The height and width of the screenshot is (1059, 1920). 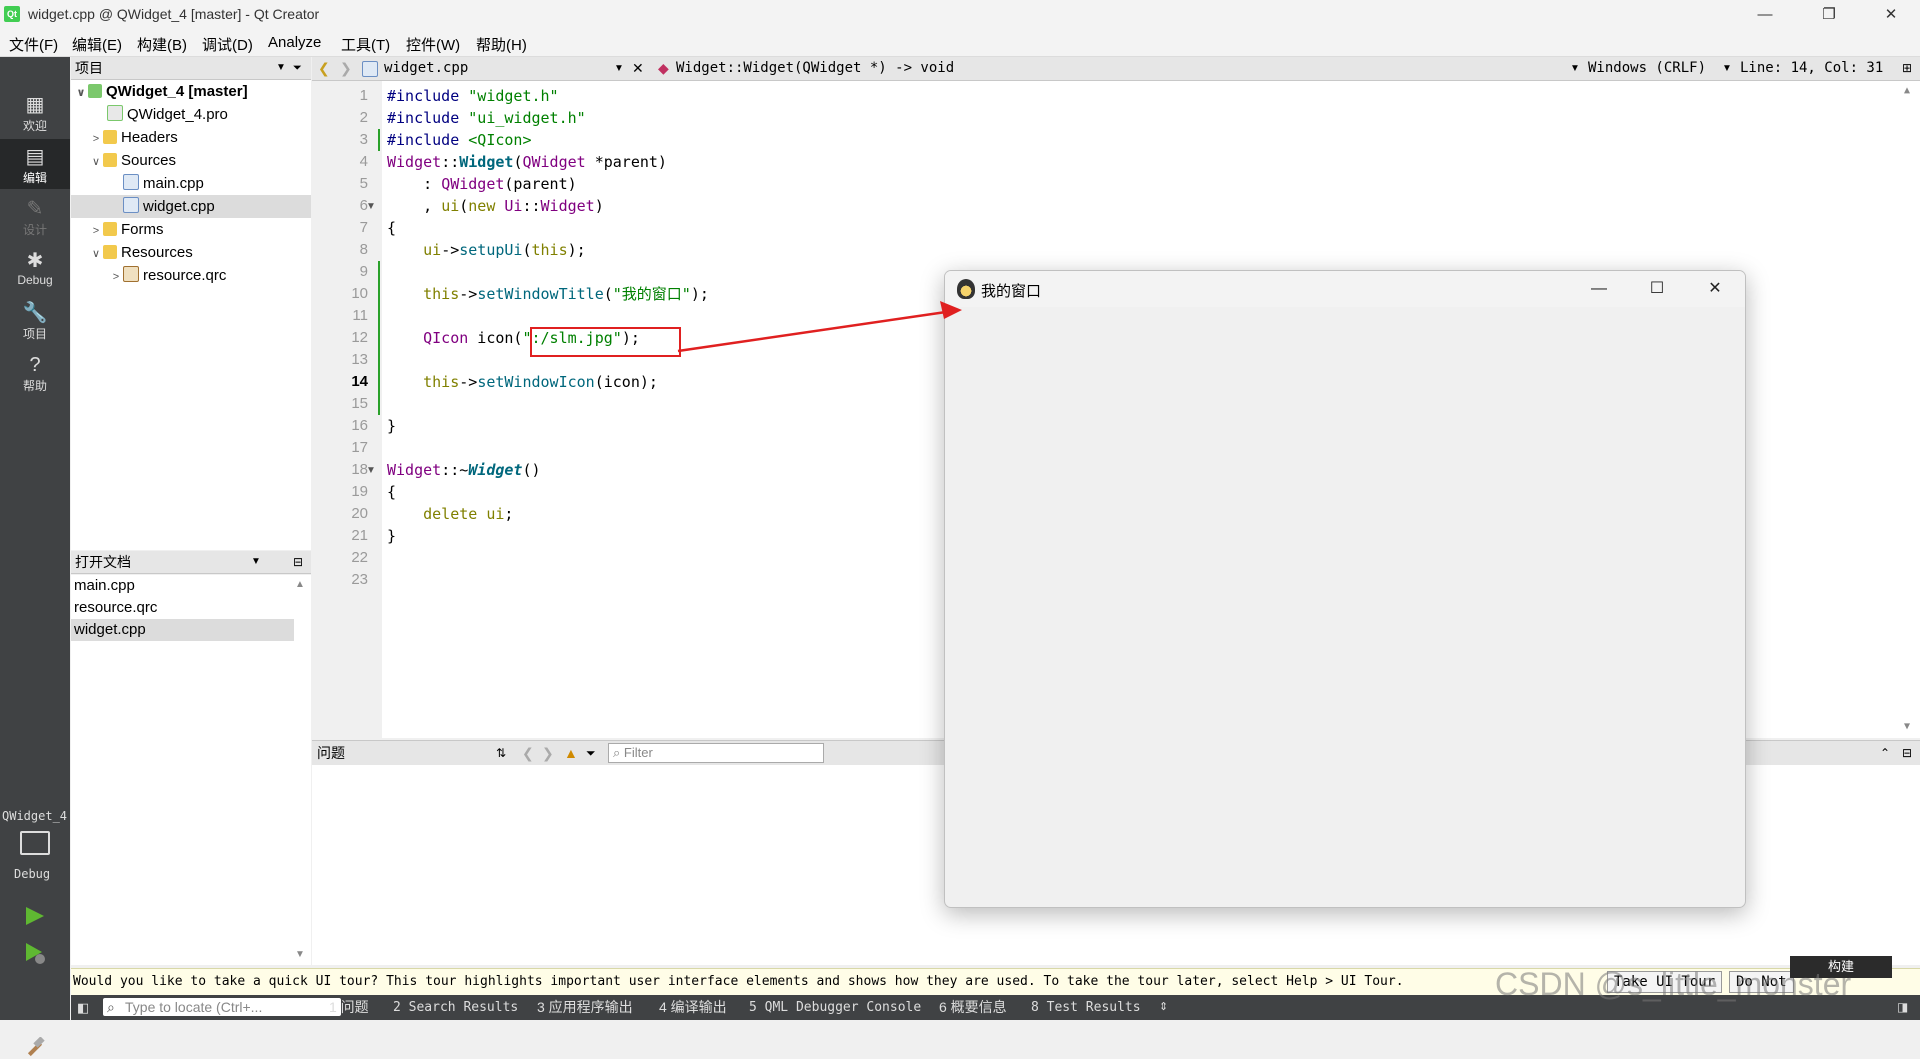 What do you see at coordinates (35, 216) in the screenshot?
I see `mode-design: ✎ 设计` at bounding box center [35, 216].